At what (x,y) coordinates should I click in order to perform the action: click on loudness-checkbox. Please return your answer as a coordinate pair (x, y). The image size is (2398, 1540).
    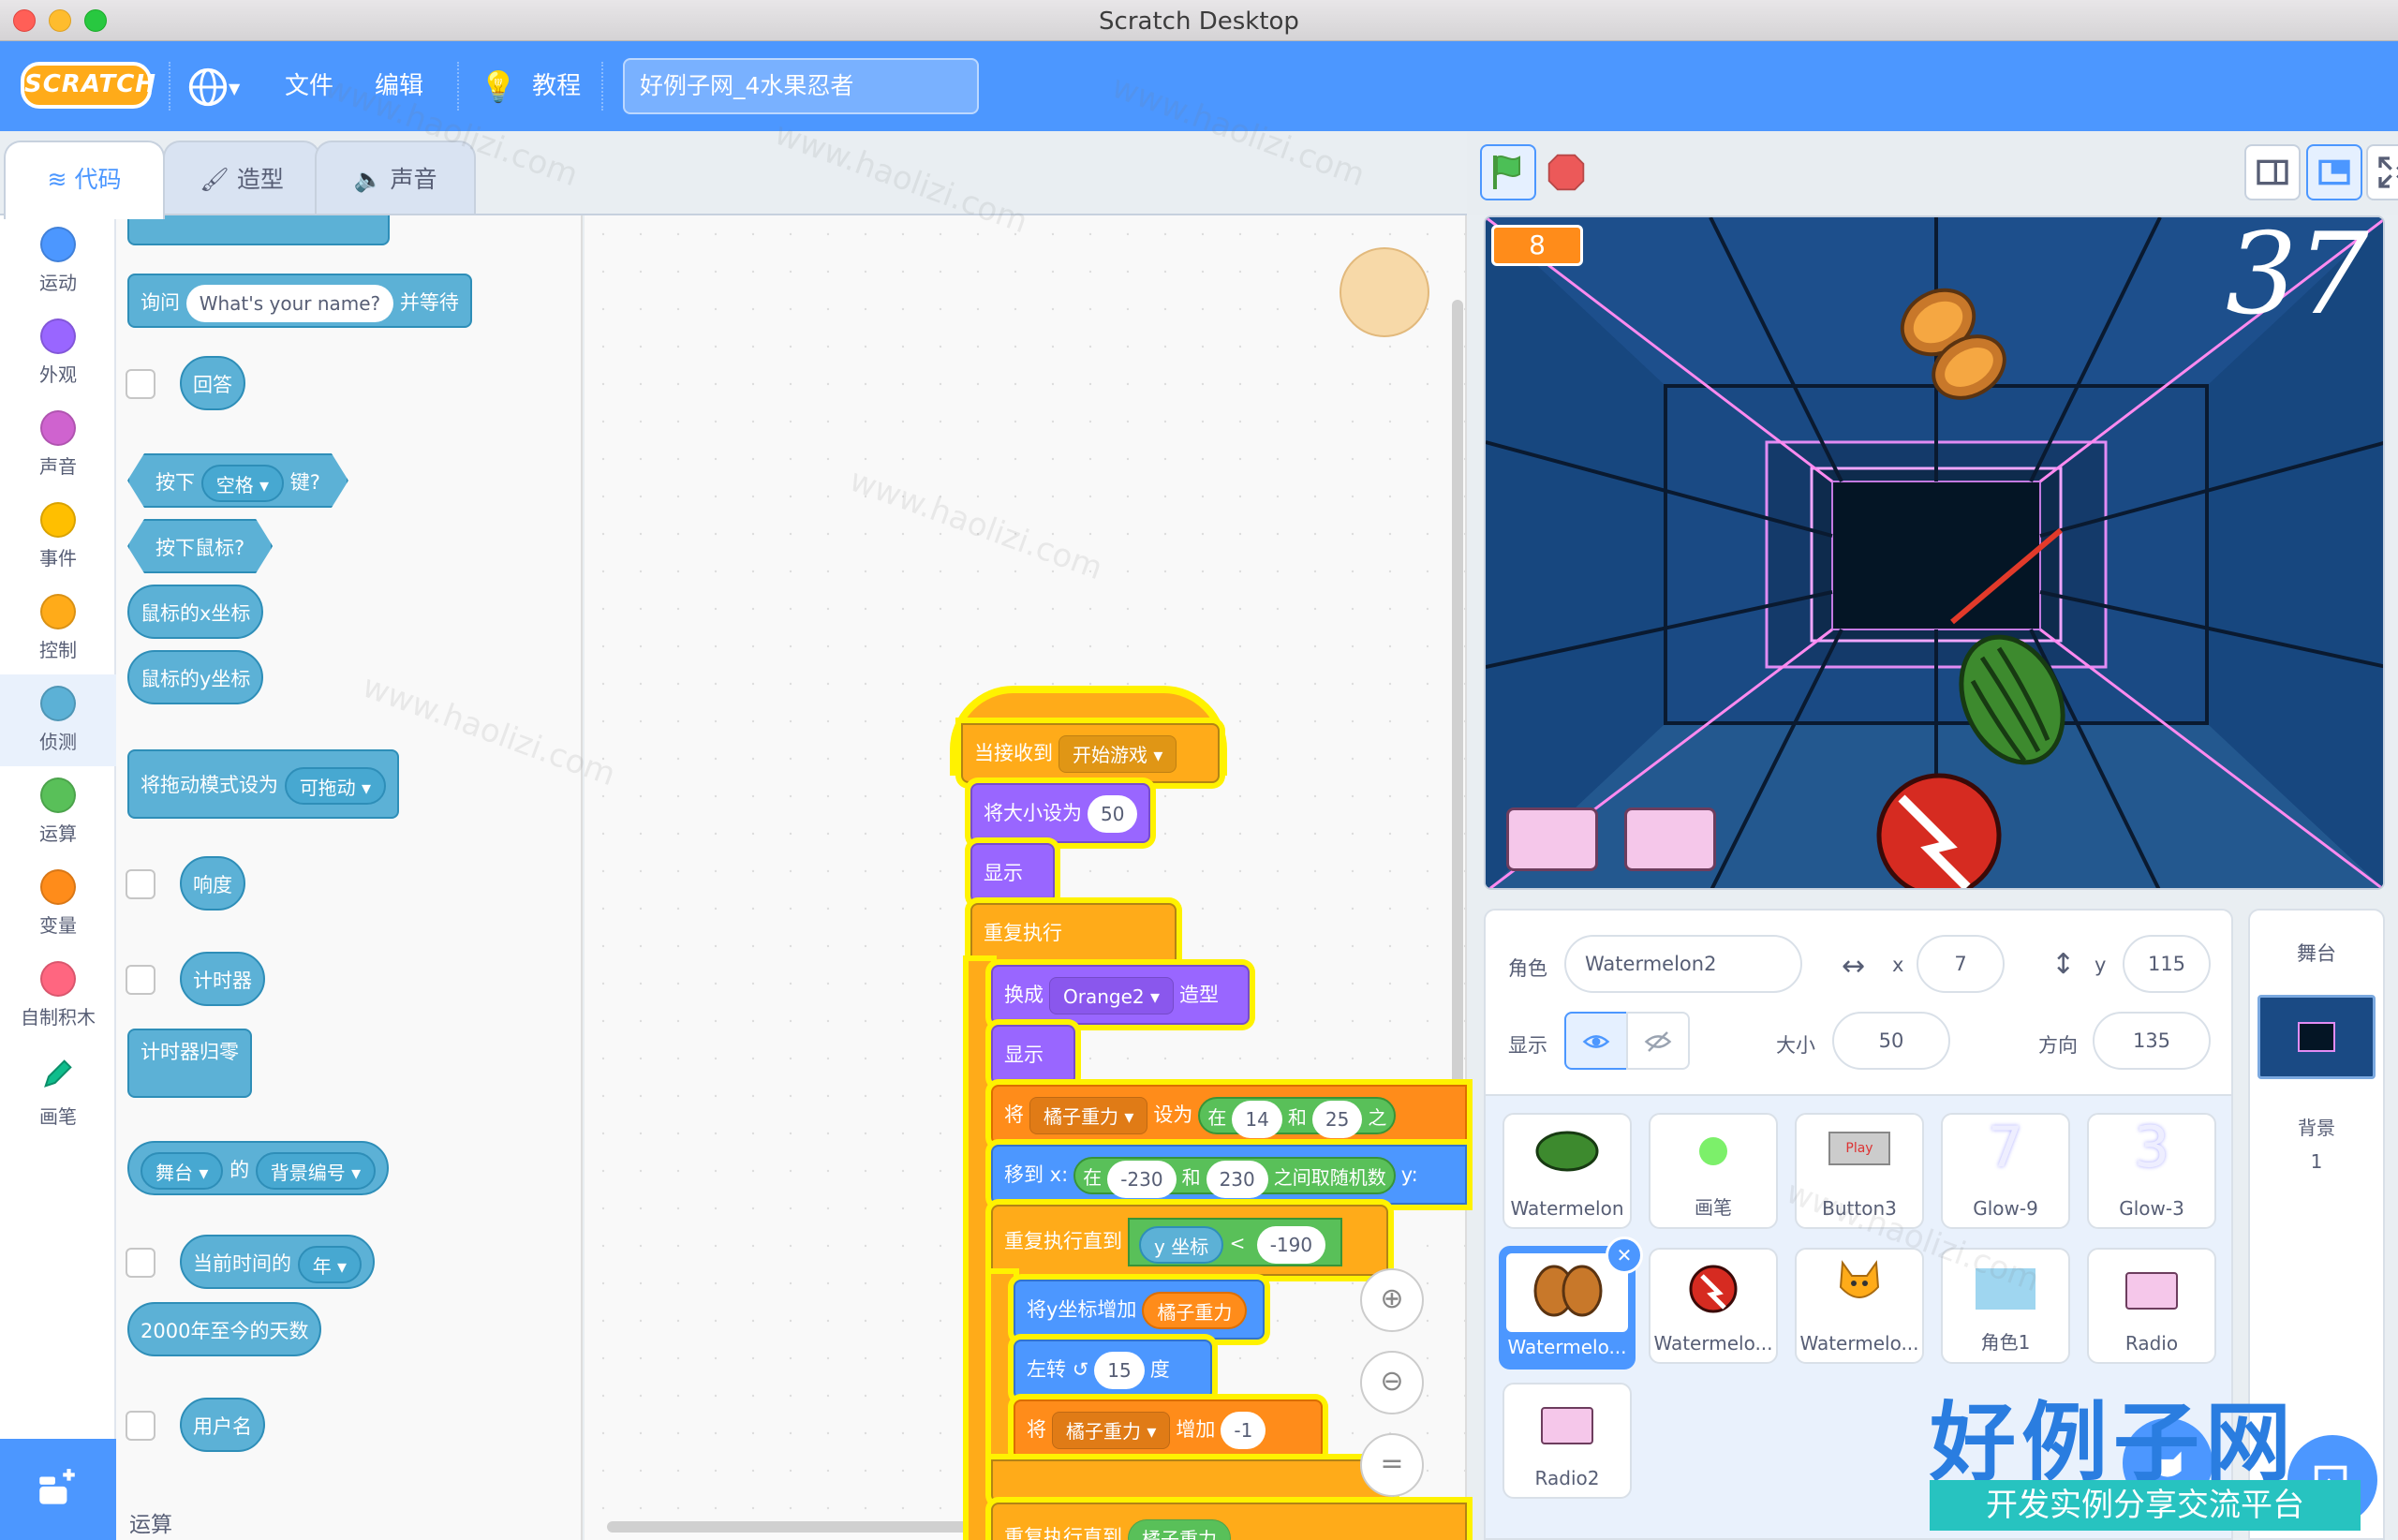
    Looking at the image, I should click on (140, 884).